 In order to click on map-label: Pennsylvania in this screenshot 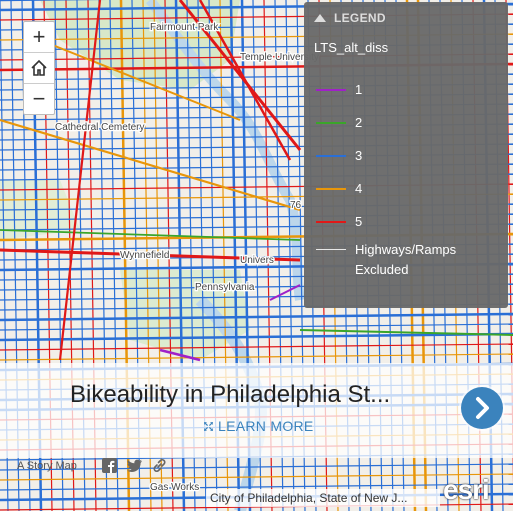, I will do `click(225, 287)`.